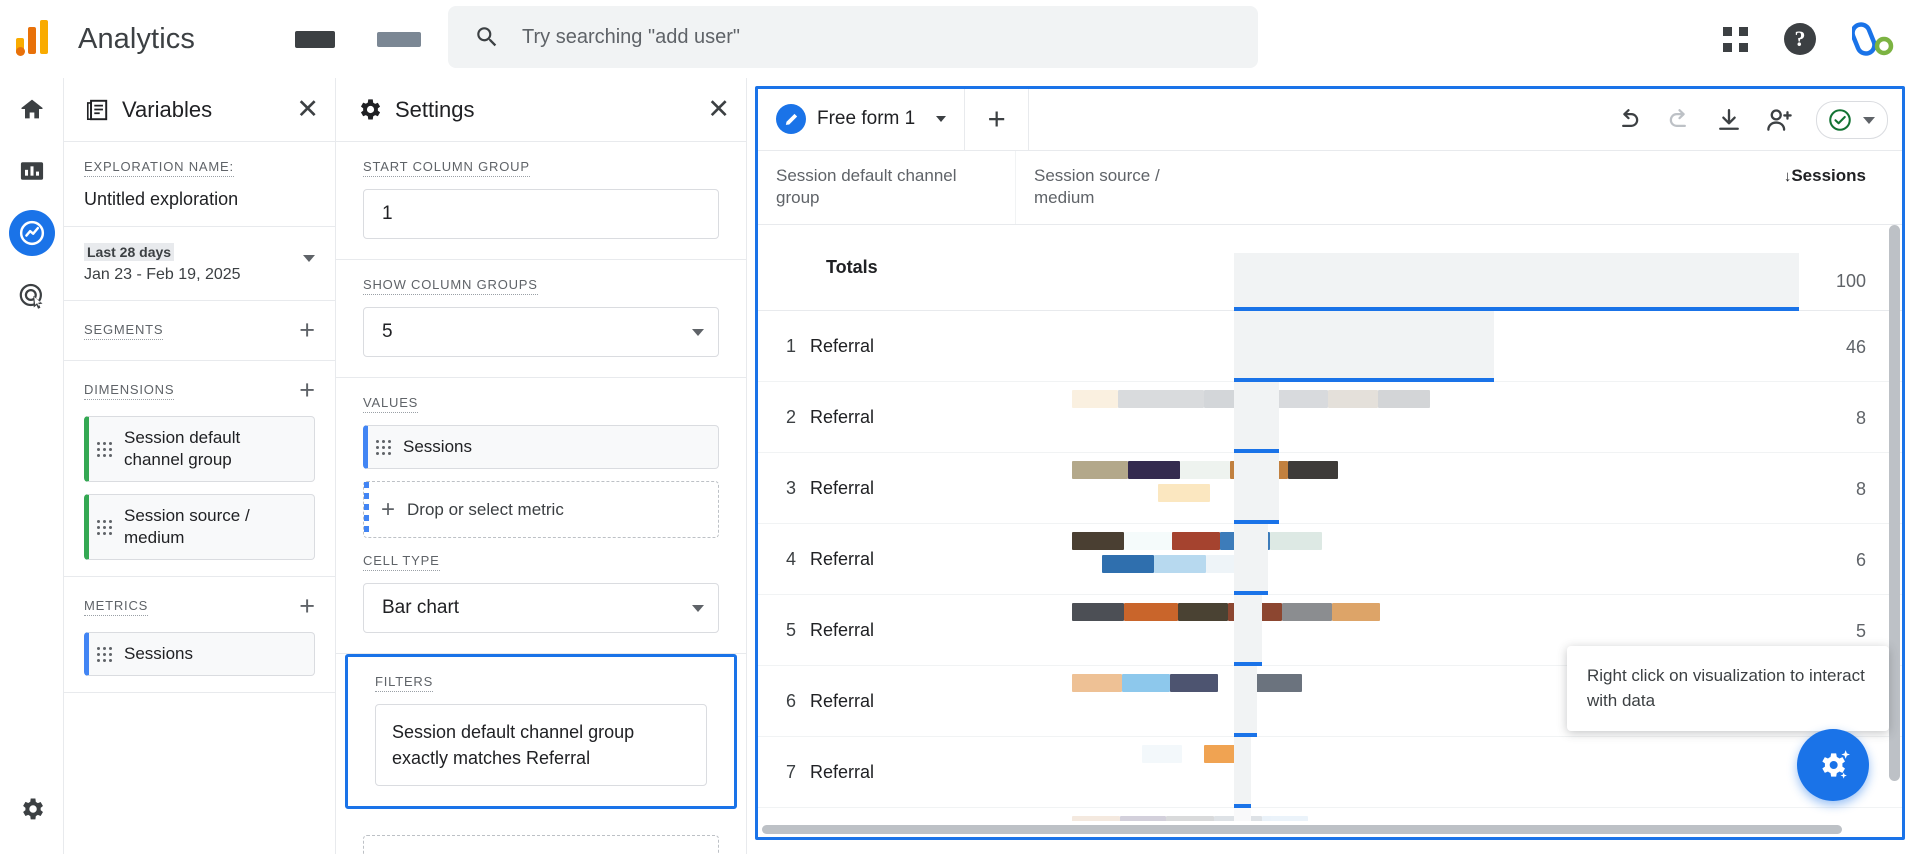 This screenshot has height=854, width=1918. What do you see at coordinates (32, 295) in the screenshot?
I see `sidebar-item-advertising` at bounding box center [32, 295].